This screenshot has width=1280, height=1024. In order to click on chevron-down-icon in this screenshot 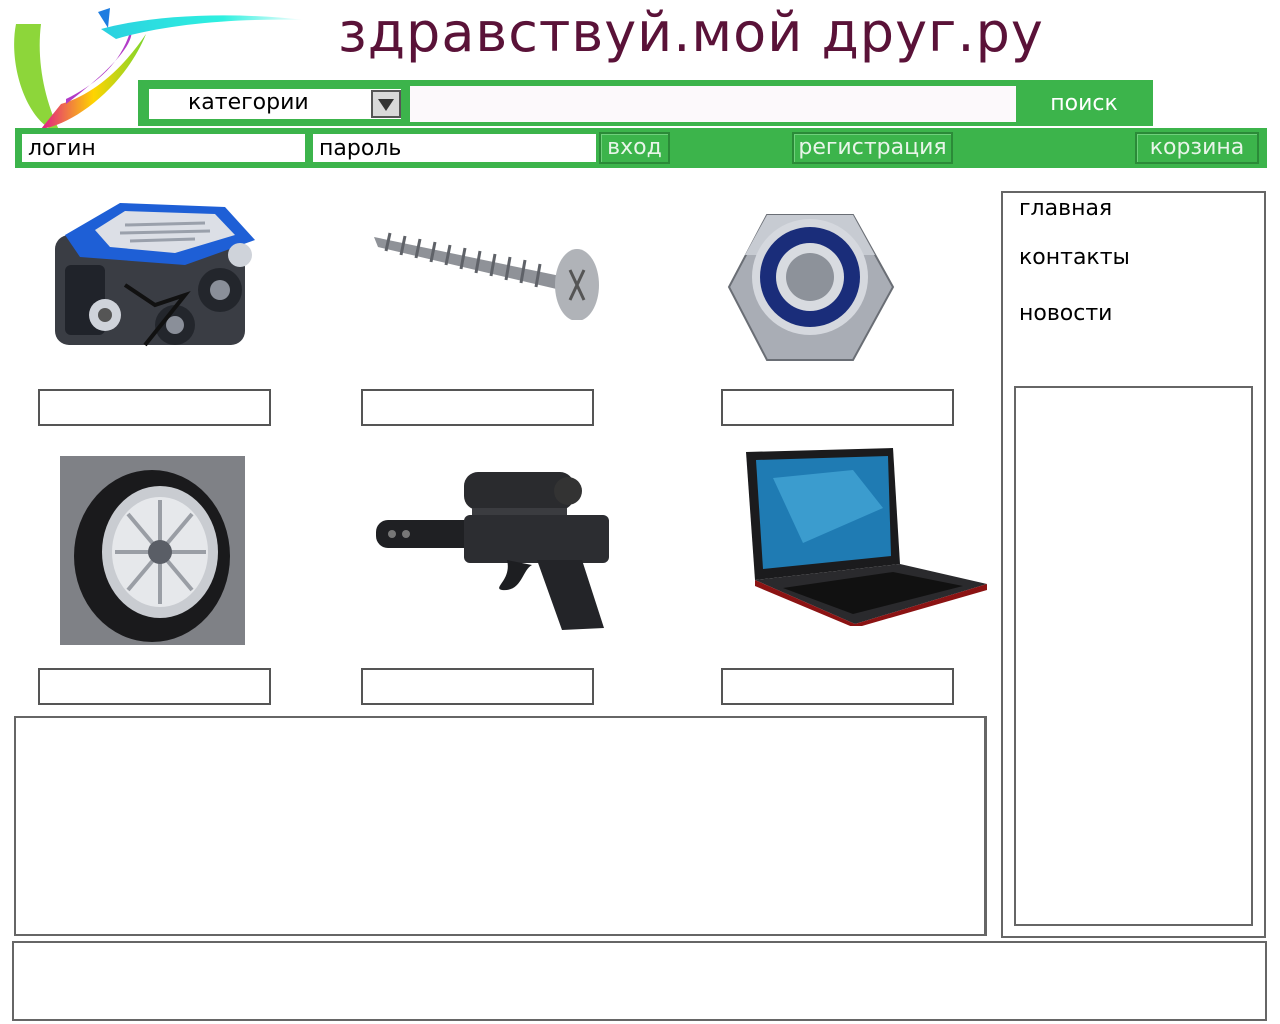, I will do `click(386, 104)`.